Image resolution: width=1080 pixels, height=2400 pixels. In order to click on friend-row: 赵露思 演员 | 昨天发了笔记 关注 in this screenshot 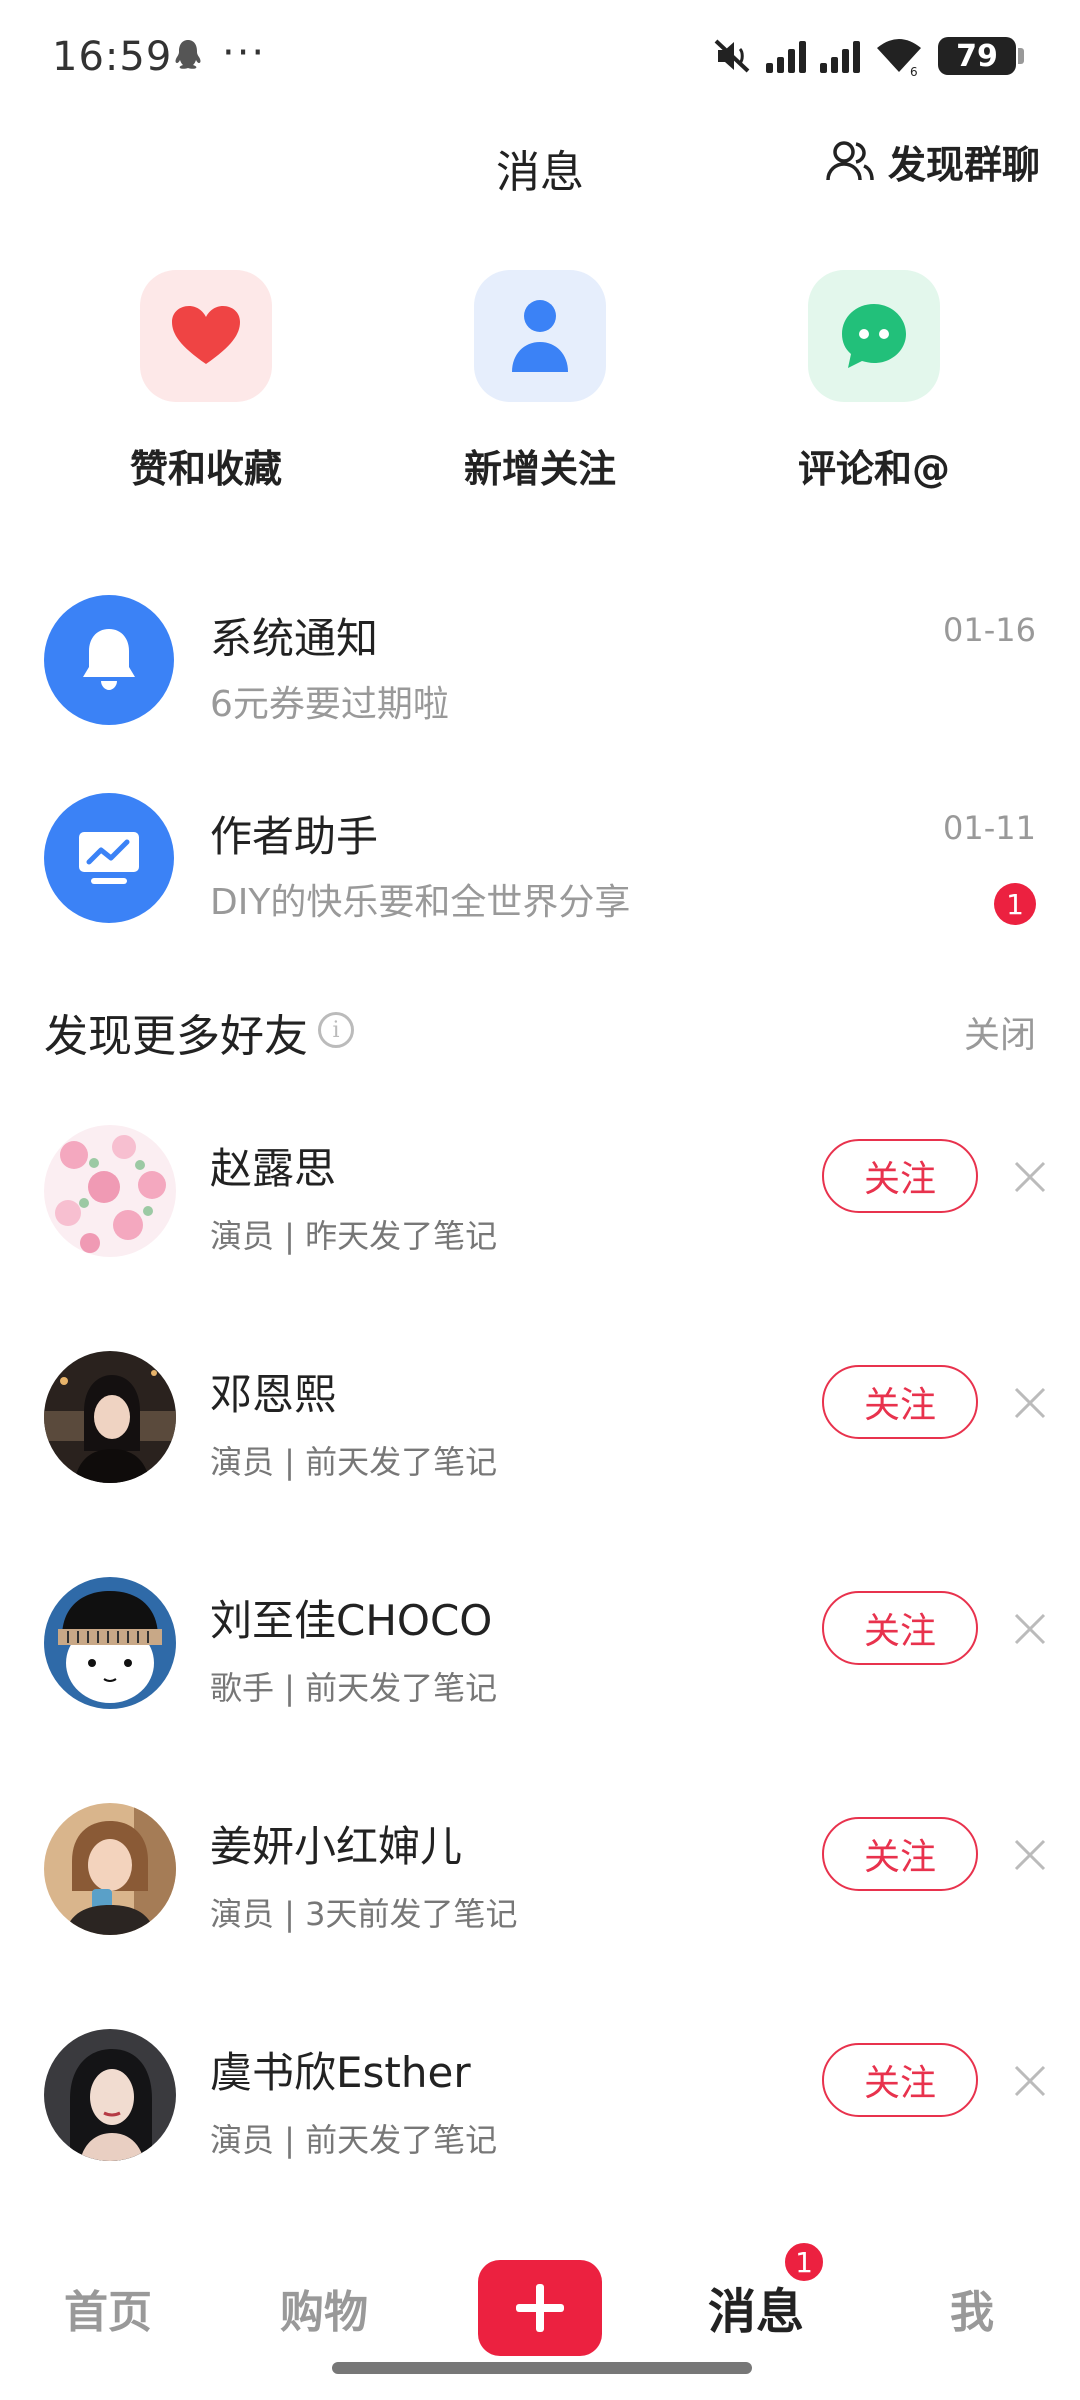, I will do `click(540, 1241)`.